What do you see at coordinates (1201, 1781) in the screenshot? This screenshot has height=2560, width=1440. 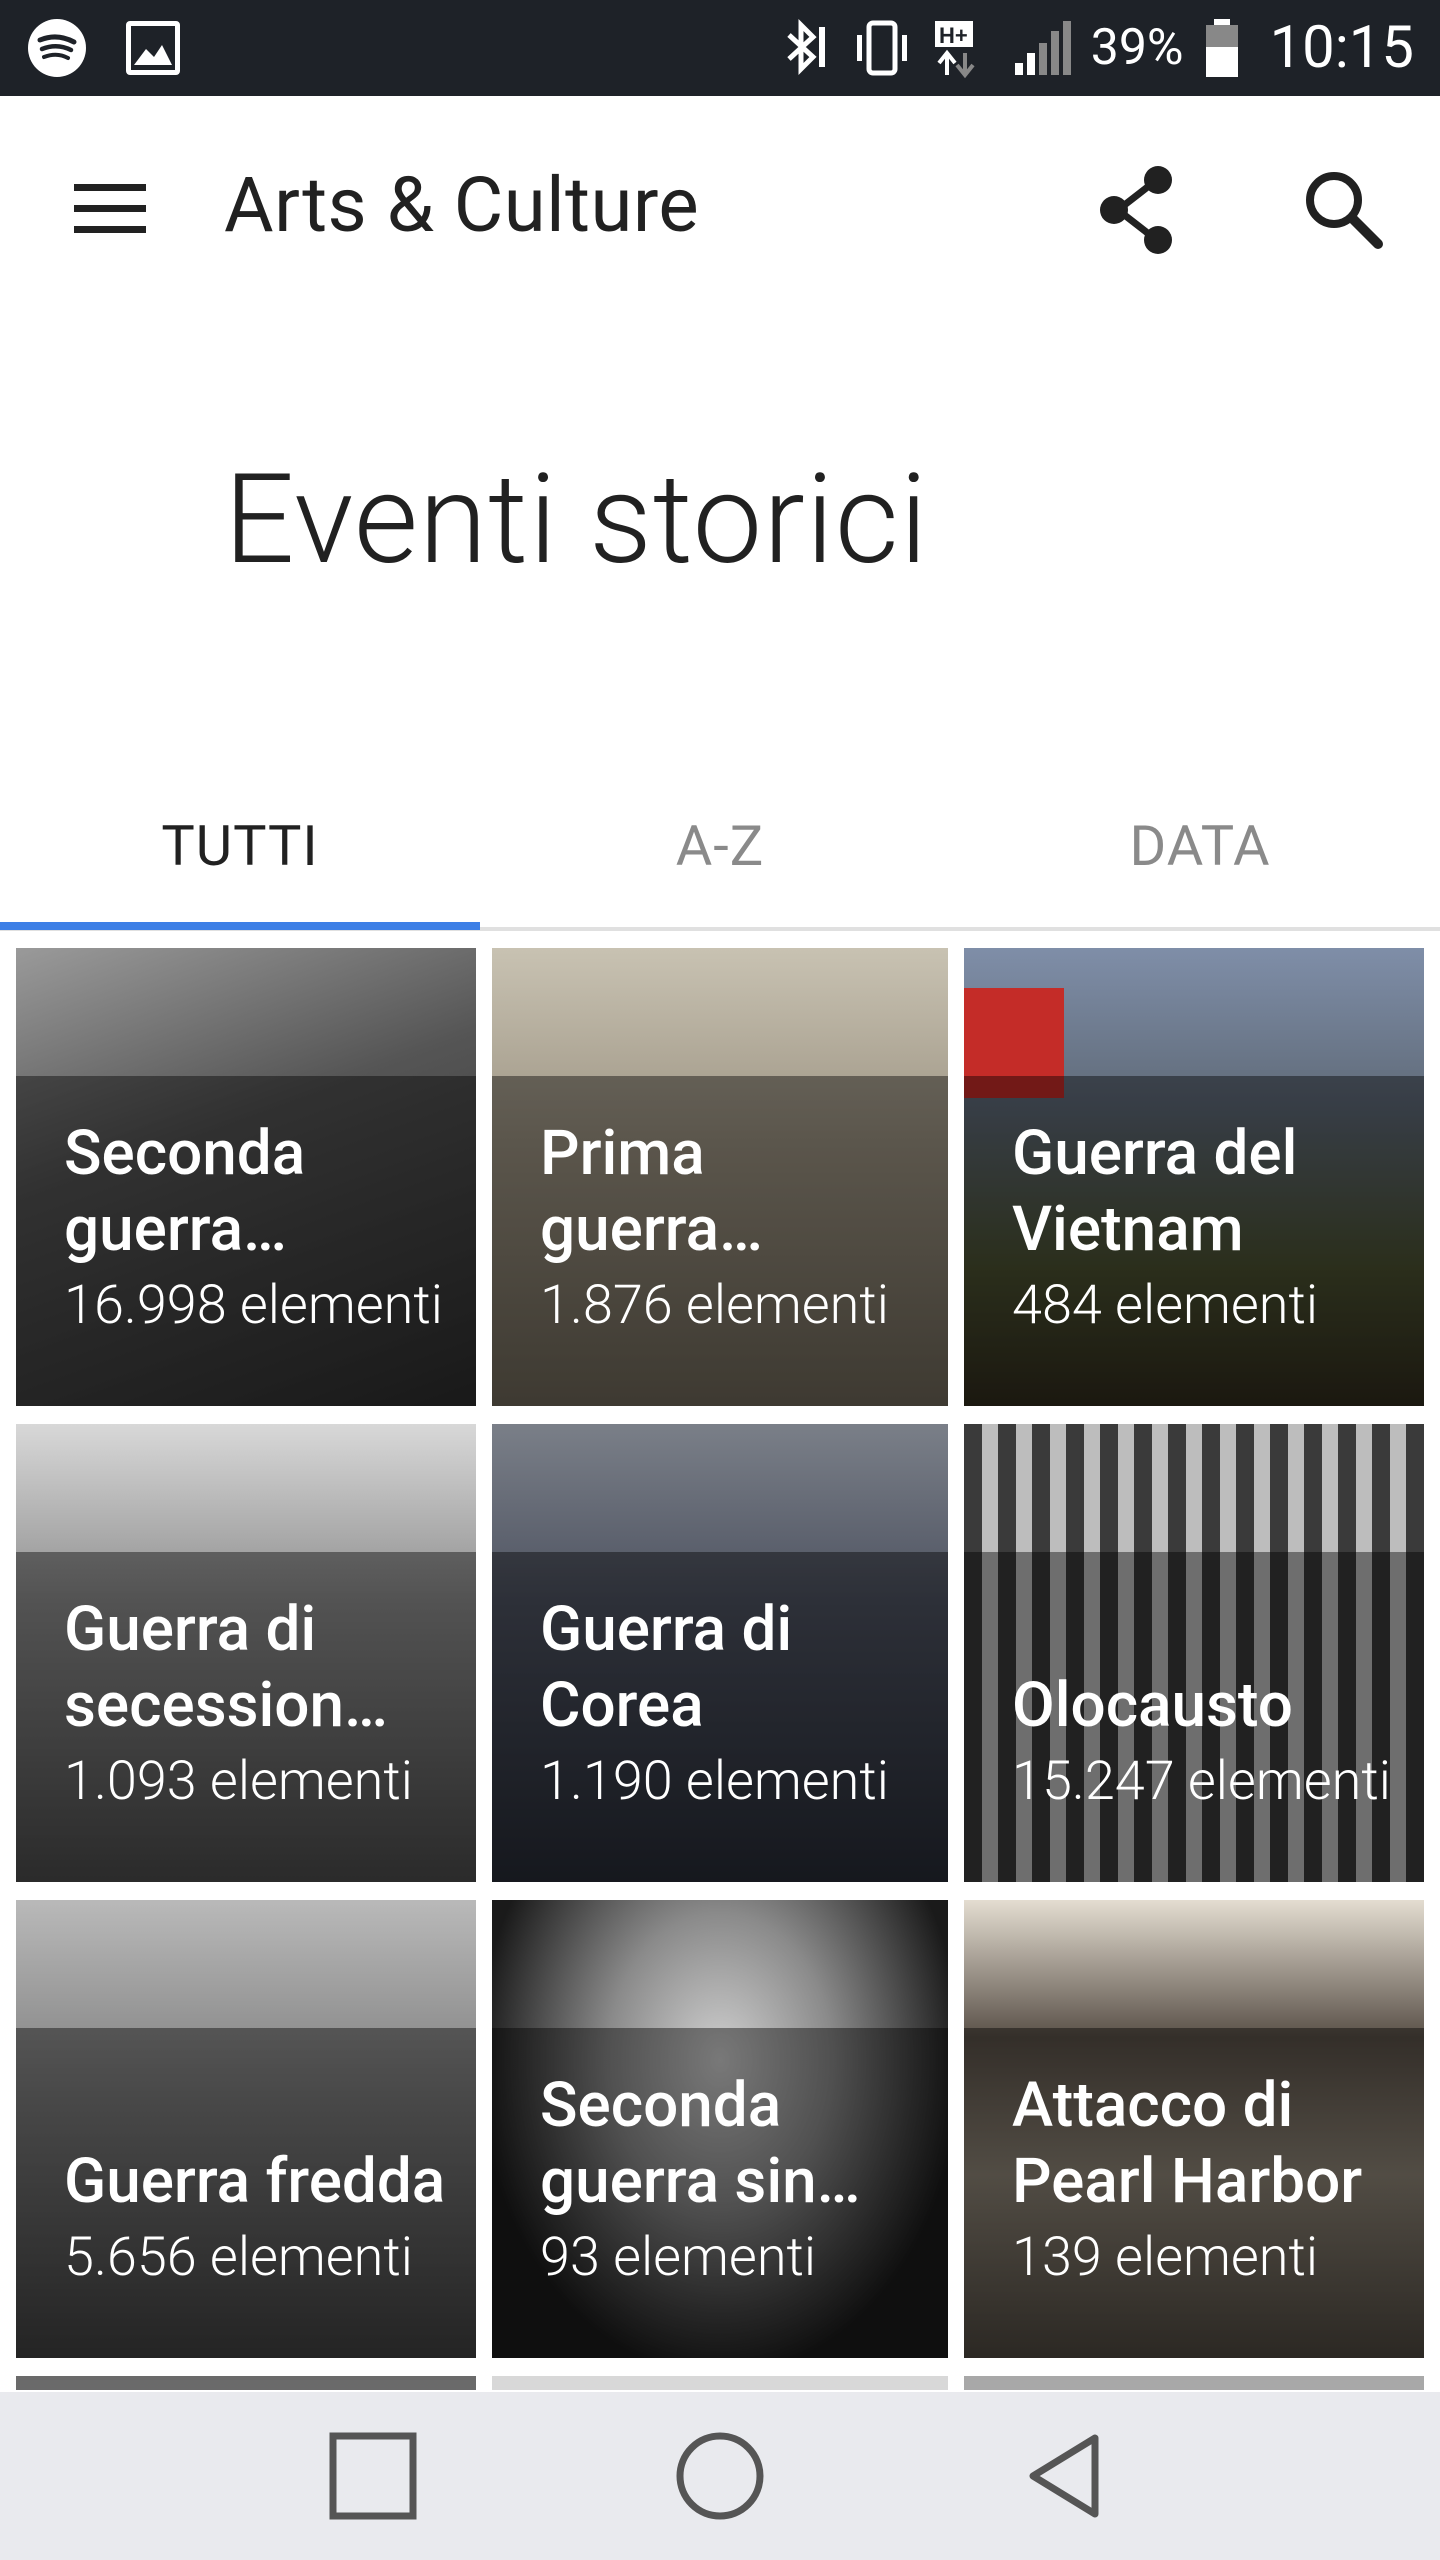 I see `tile-count: 15.247 elementi` at bounding box center [1201, 1781].